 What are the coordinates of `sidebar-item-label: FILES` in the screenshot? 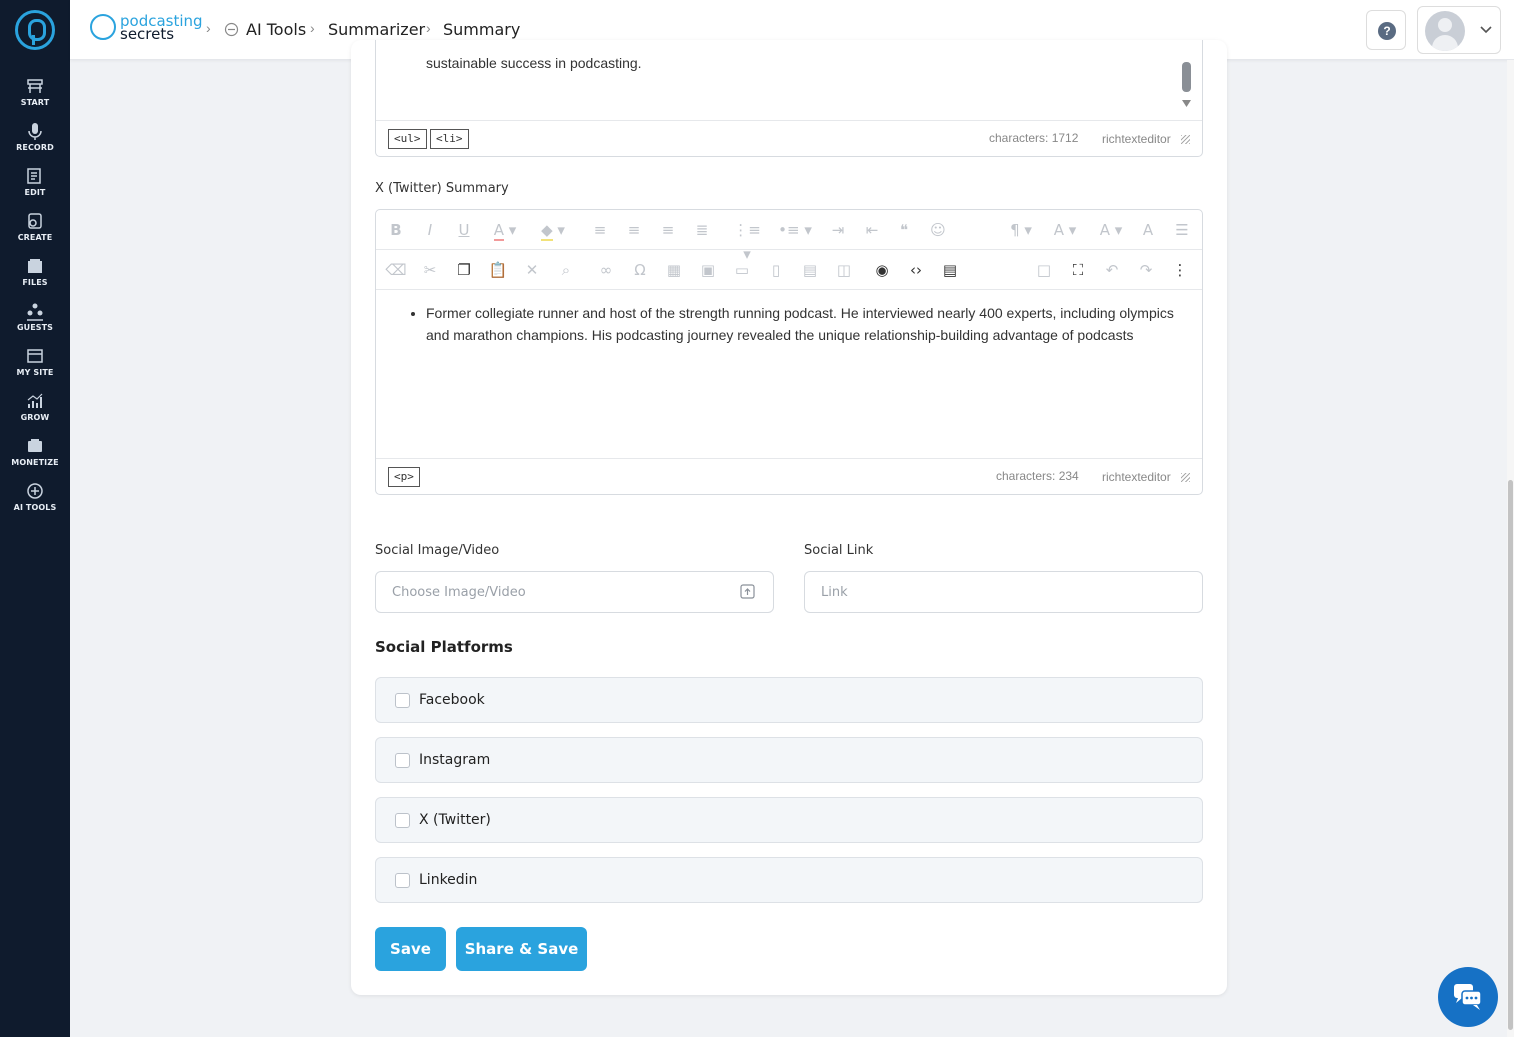 It's located at (35, 282).